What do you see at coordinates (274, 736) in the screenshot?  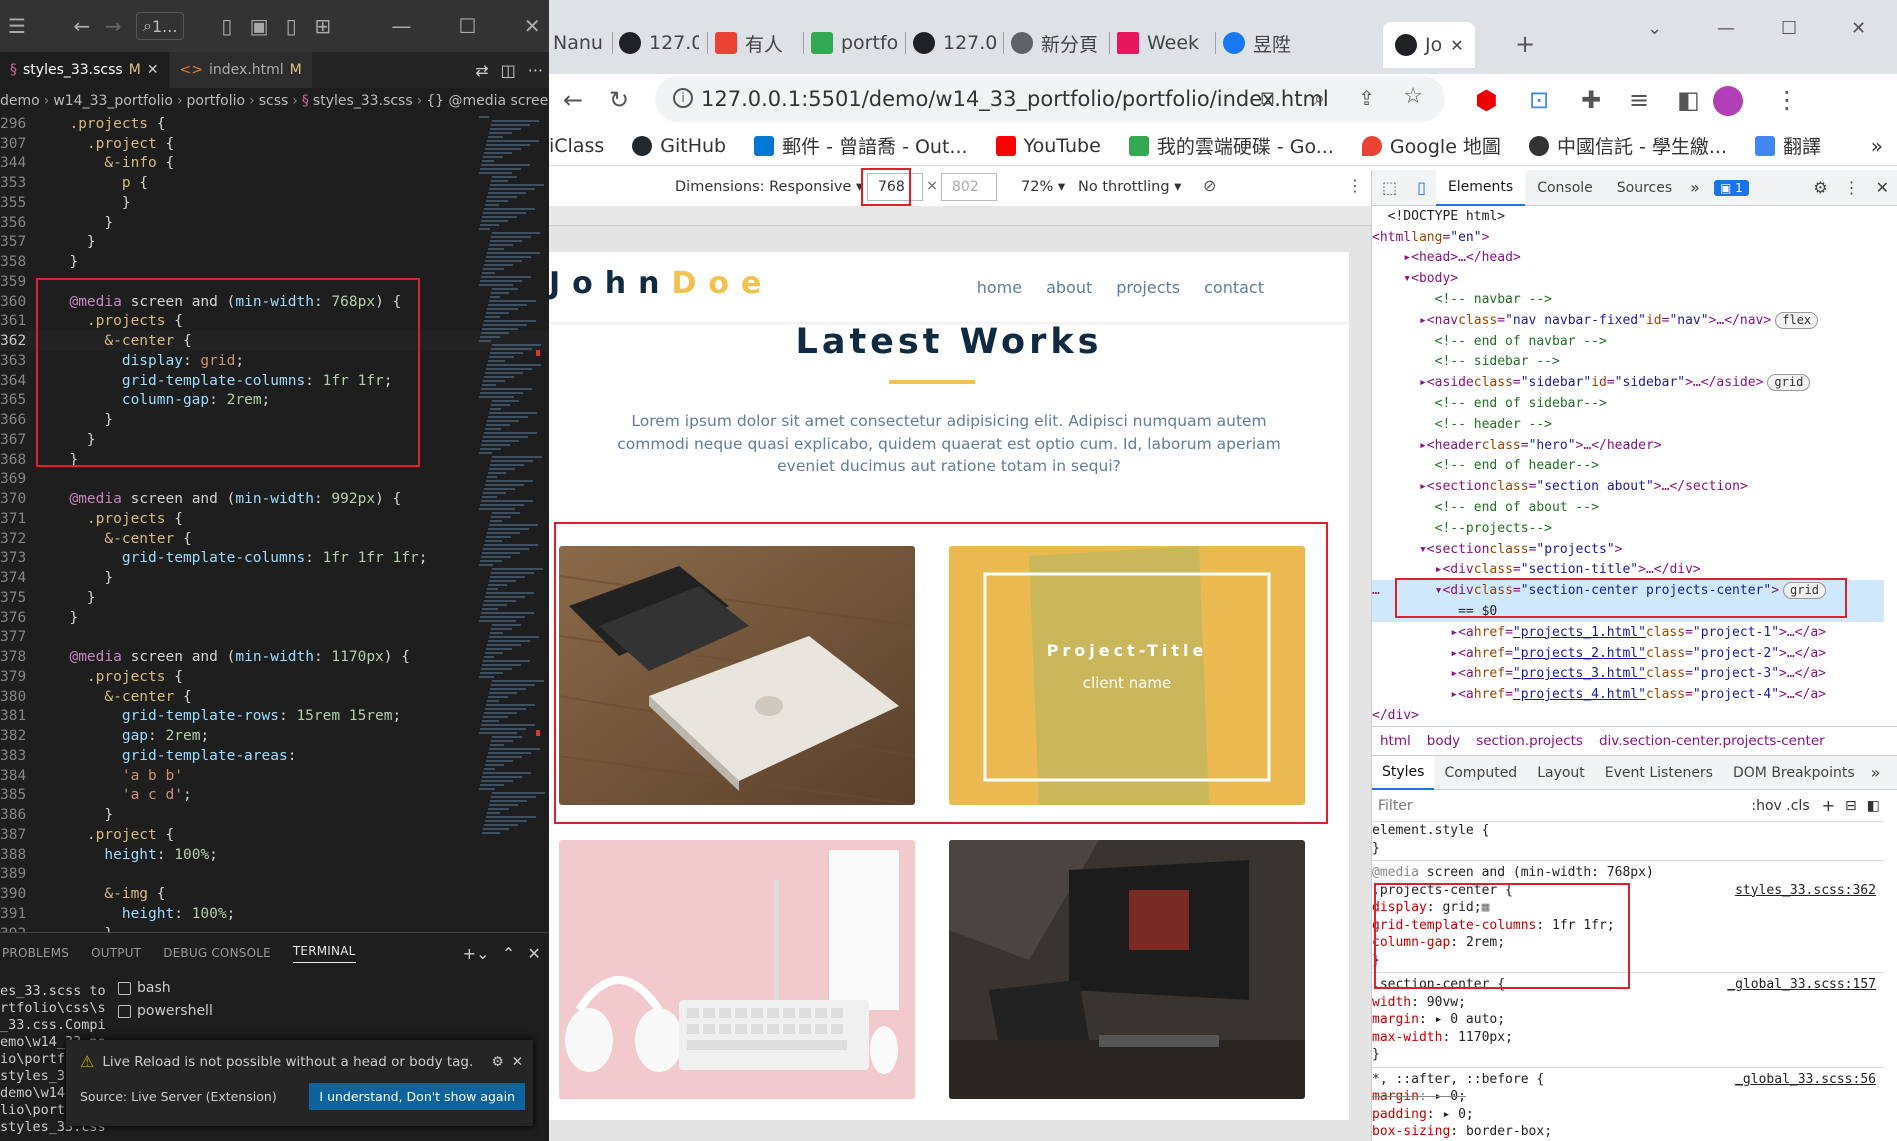 I see `code-line: 382 gap: 2rem;` at bounding box center [274, 736].